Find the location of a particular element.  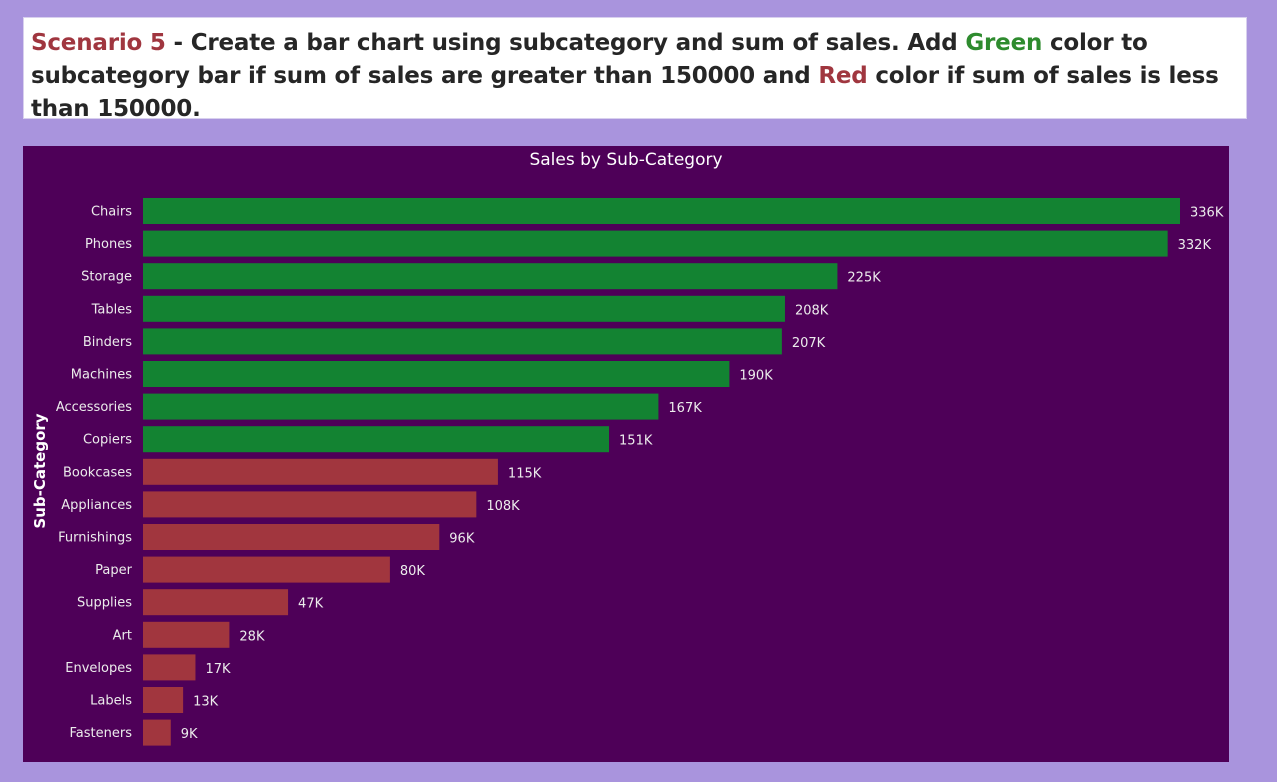

data-label-envelopes: 17K is located at coordinates (218, 669).